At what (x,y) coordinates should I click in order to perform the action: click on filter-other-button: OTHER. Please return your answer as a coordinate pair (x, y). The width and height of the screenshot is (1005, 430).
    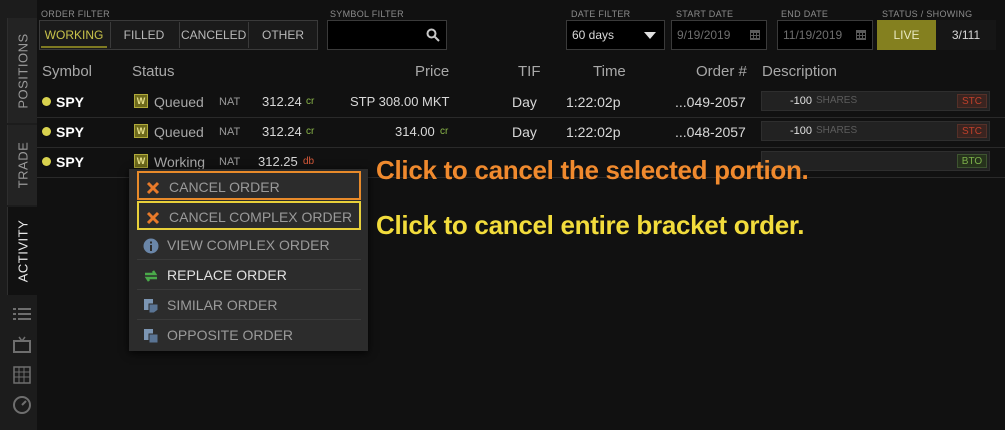
    Looking at the image, I should click on (283, 35).